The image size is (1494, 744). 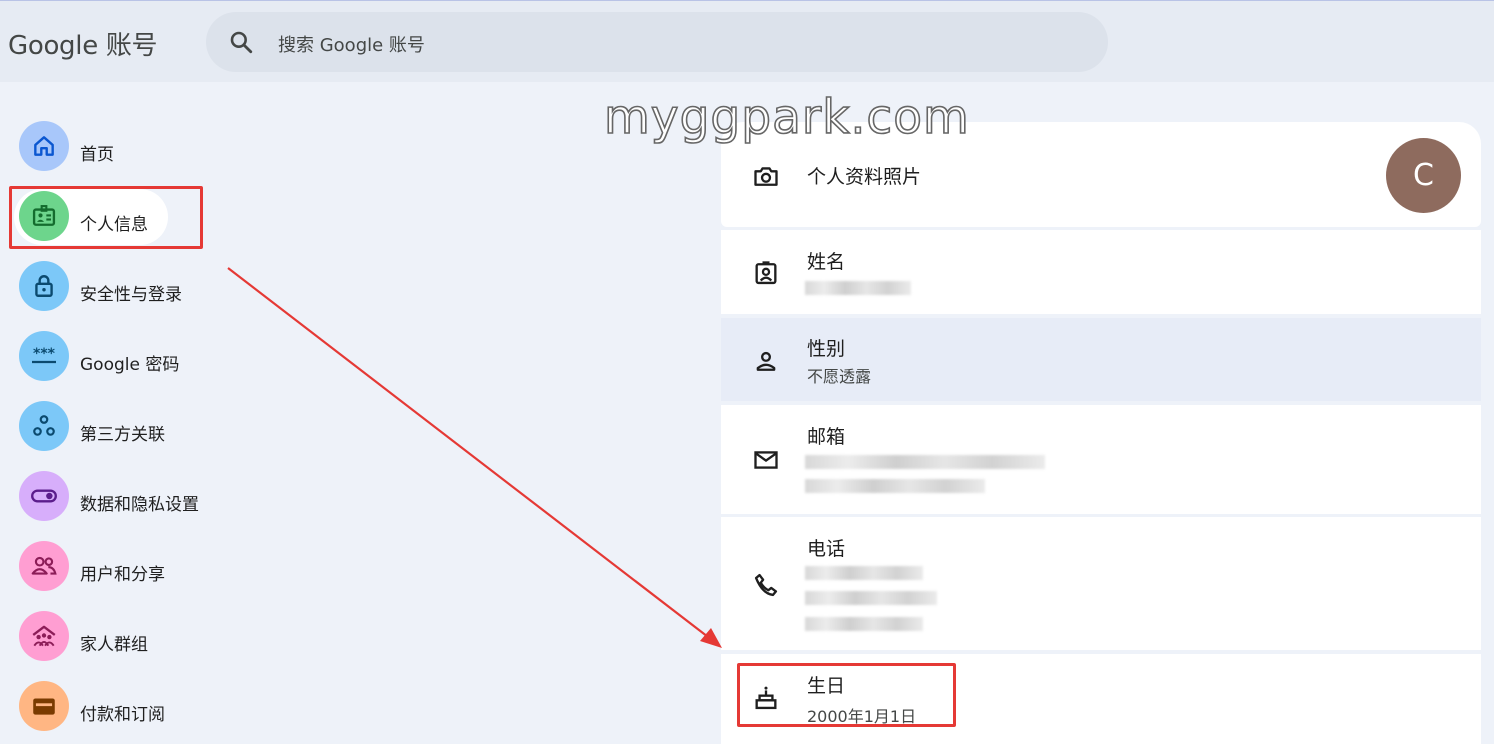 What do you see at coordinates (1101, 359) in the screenshot?
I see `gender-row: 性别 不愿透露` at bounding box center [1101, 359].